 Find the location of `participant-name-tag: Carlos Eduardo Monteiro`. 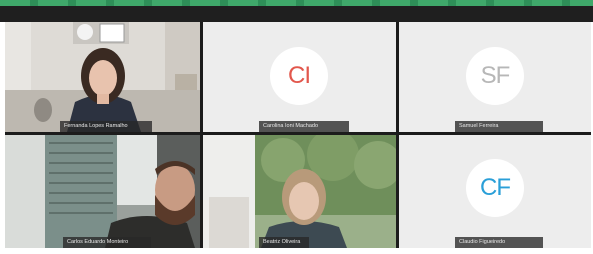

participant-name-tag: Carlos Eduardo Monteiro is located at coordinates (107, 242).